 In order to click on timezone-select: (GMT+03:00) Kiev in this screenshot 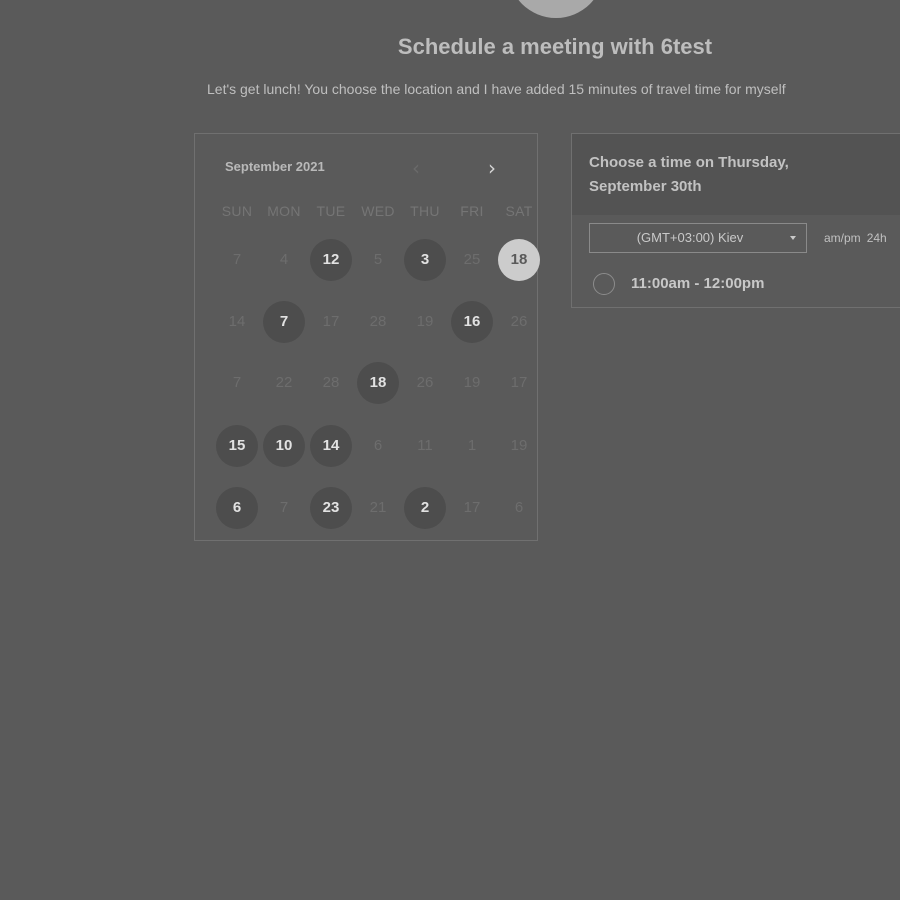, I will do `click(698, 238)`.